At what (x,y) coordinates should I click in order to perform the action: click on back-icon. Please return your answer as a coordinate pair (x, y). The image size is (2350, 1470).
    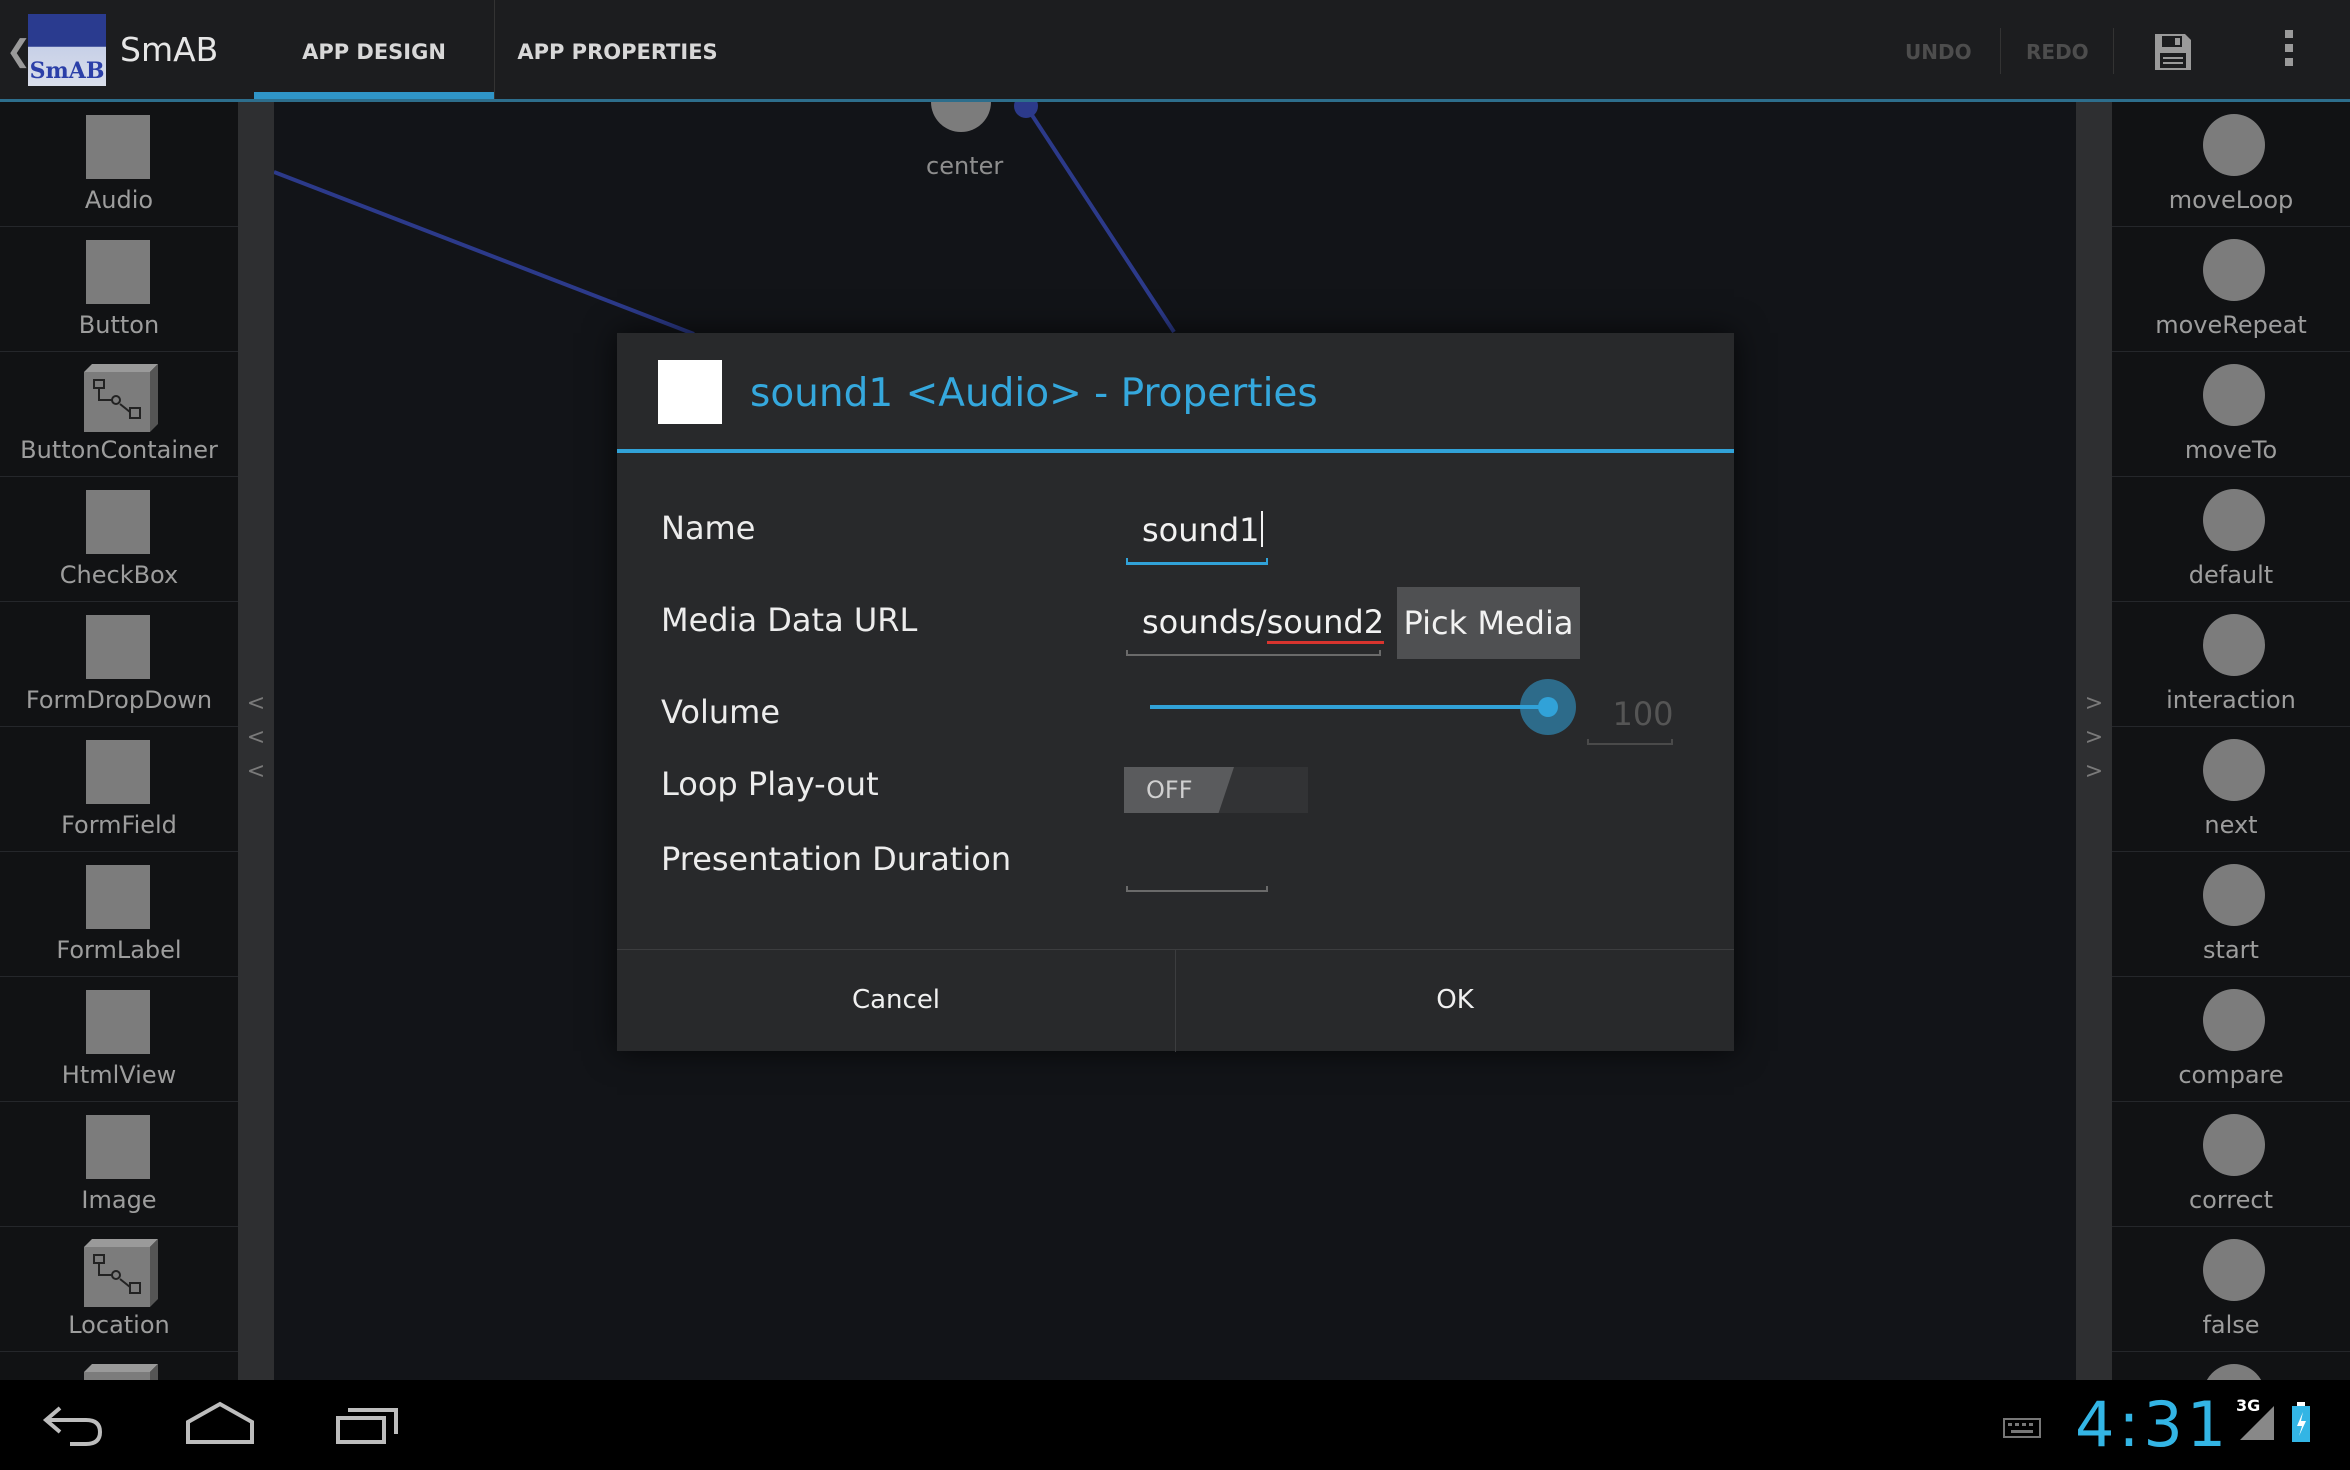
    Looking at the image, I should click on (73, 1424).